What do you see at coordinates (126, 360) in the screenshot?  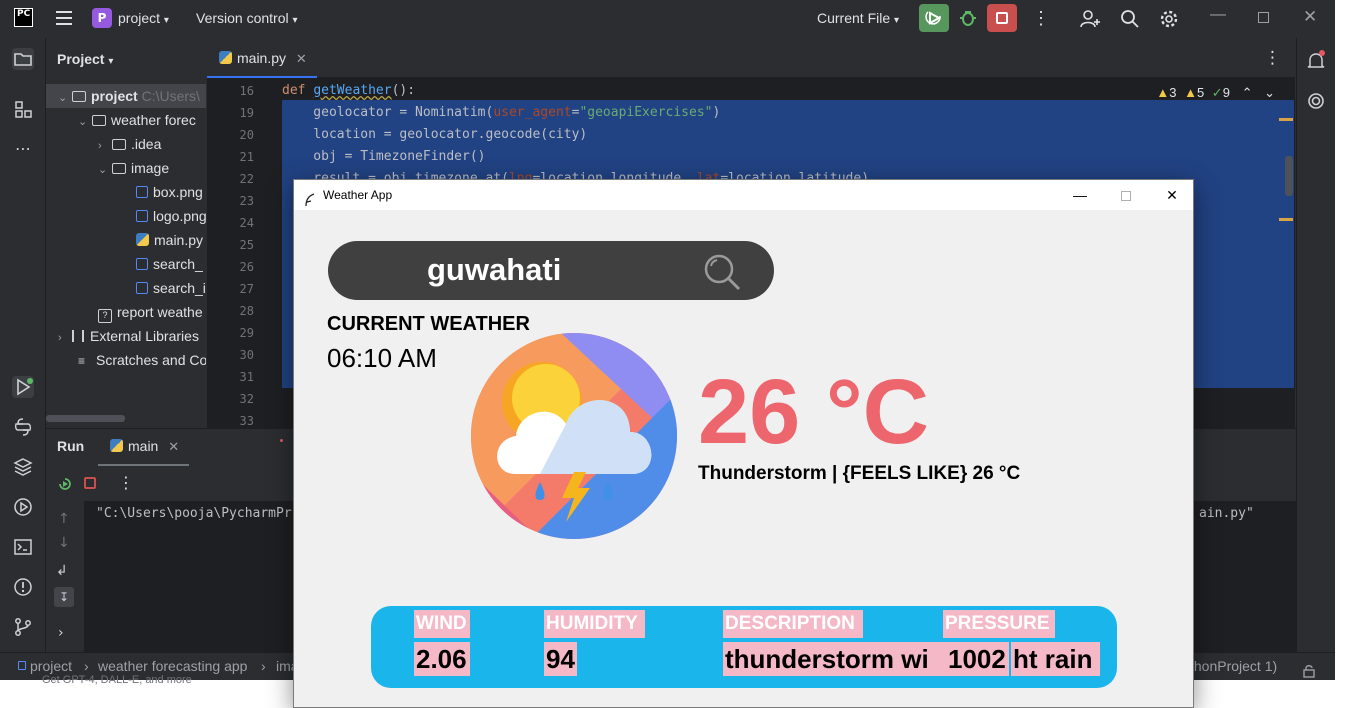 I see `tree-item-scratches: ≡ Scratches and Co` at bounding box center [126, 360].